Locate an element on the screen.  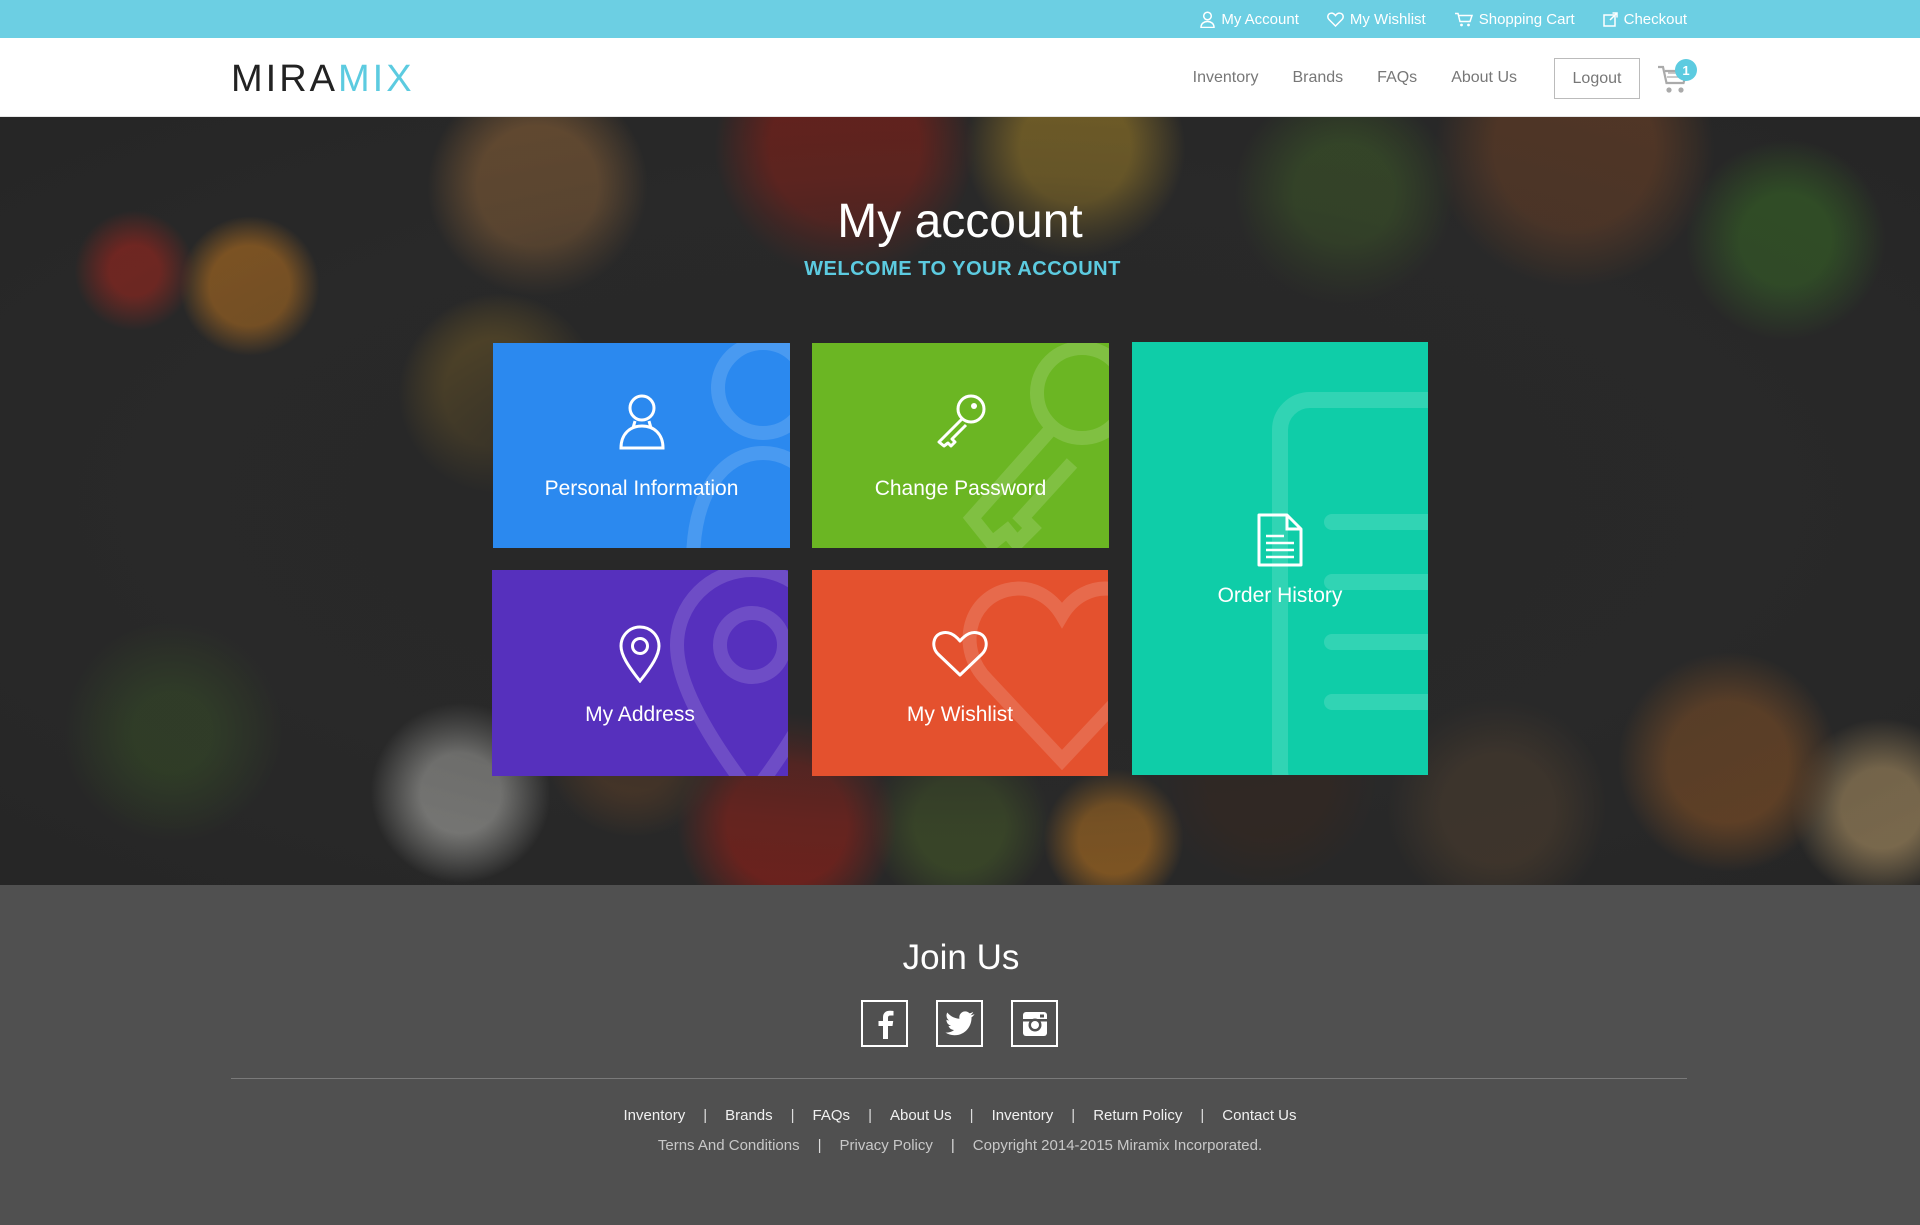
my-account-link: My Account is located at coordinates (1249, 19).